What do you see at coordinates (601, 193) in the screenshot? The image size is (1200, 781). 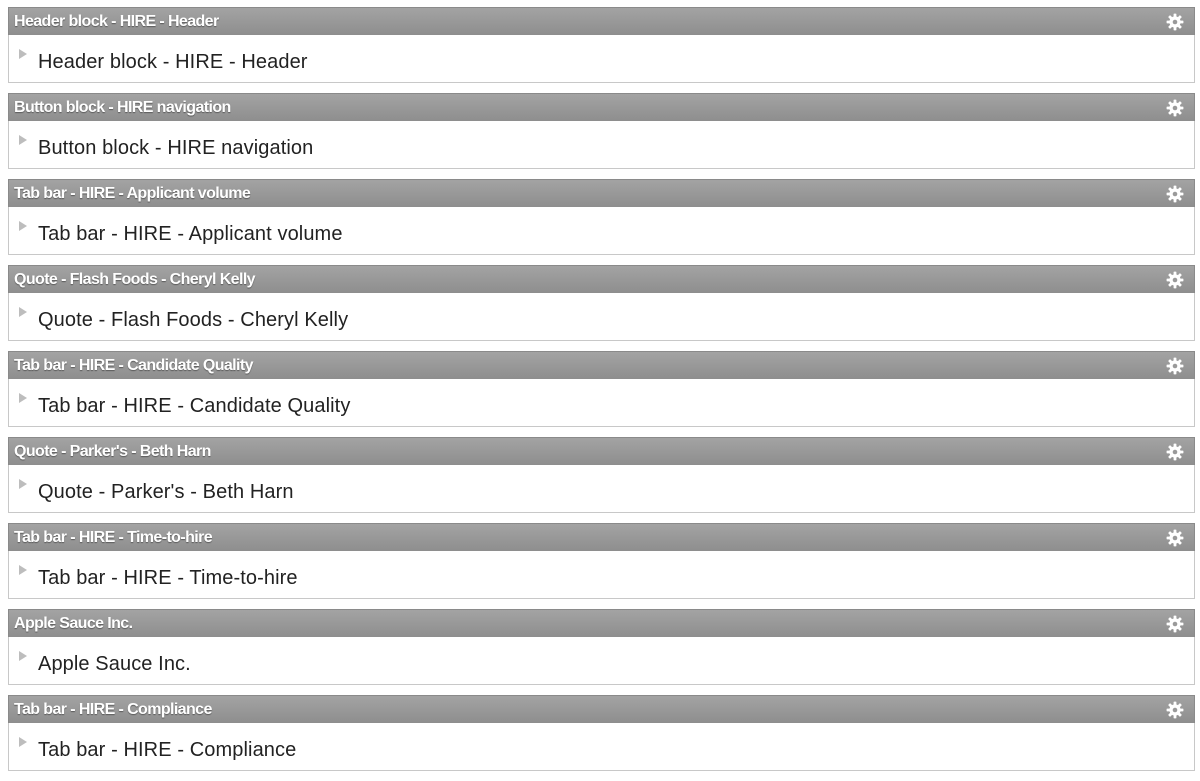 I see `block-header: Tab bar - HIRE - Applicant volume` at bounding box center [601, 193].